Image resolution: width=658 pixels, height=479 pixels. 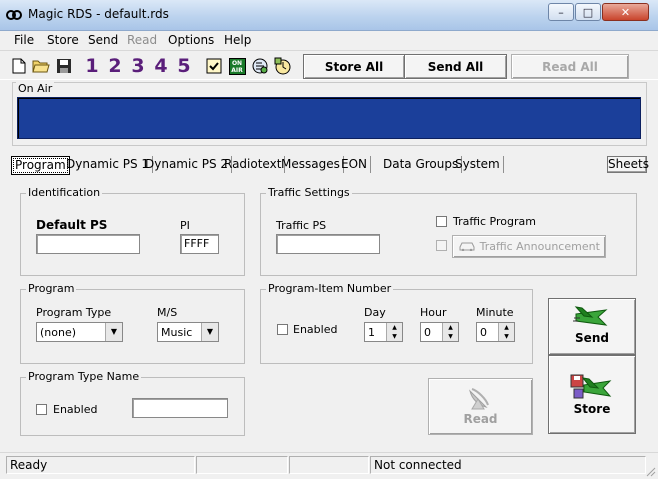 I want to click on identification-title: Identification, so click(x=64, y=192).